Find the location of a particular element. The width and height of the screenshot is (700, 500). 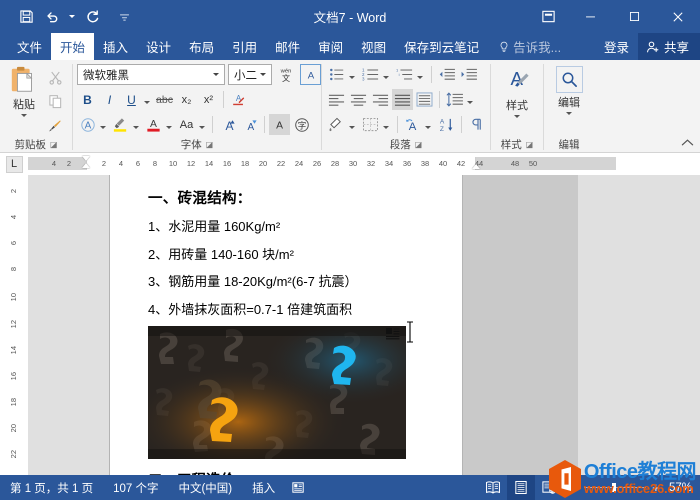

editing-dropdown-icon is located at coordinates (569, 113).